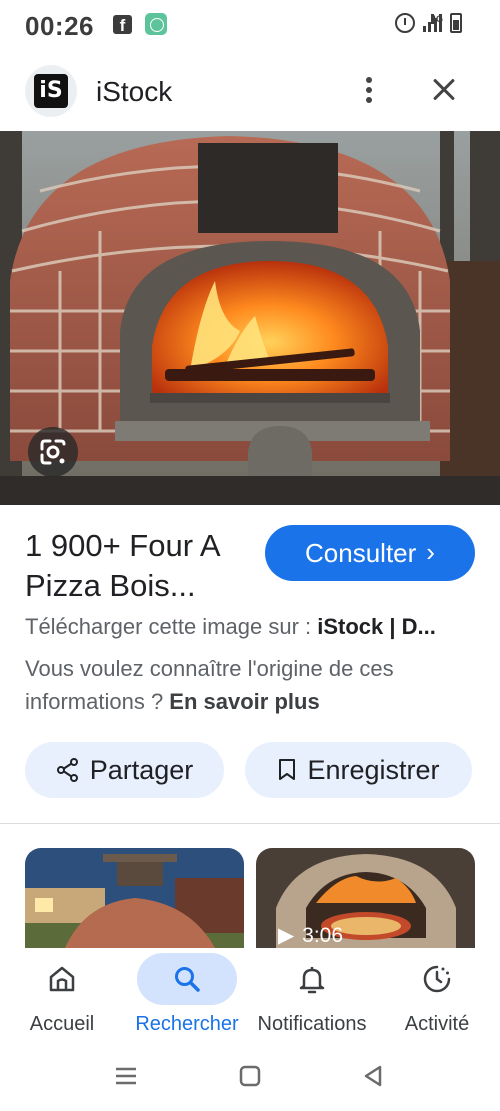 Image resolution: width=500 pixels, height=1111 pixels. Describe the element at coordinates (430, 552) in the screenshot. I see `chevron-right-icon: ›` at that location.